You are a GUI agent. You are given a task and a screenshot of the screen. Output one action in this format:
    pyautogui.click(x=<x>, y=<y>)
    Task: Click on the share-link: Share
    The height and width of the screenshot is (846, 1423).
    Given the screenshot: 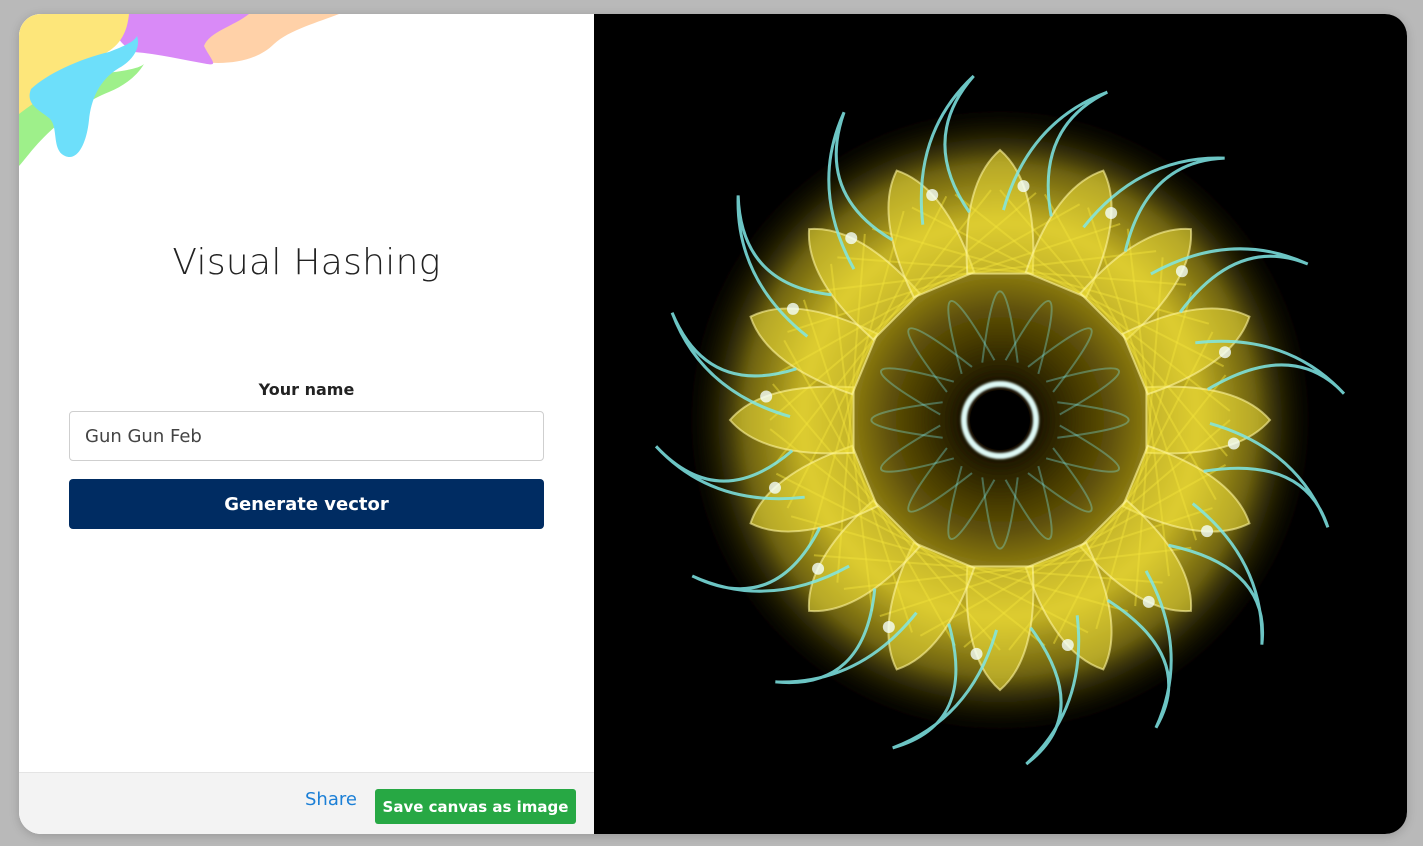 What is the action you would take?
    pyautogui.click(x=331, y=799)
    